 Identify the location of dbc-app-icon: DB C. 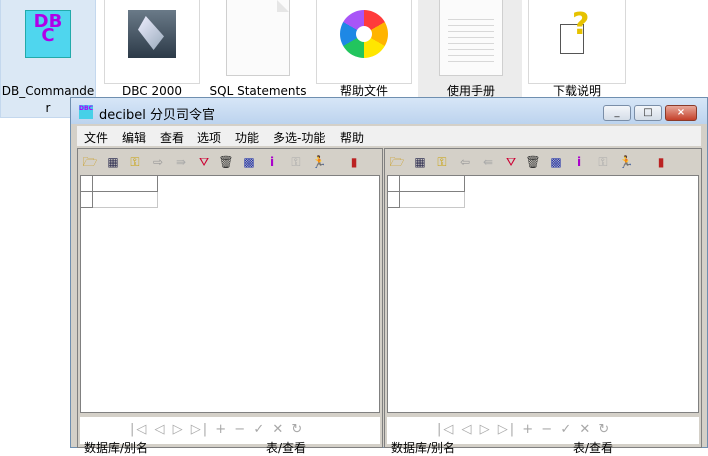
(48, 34).